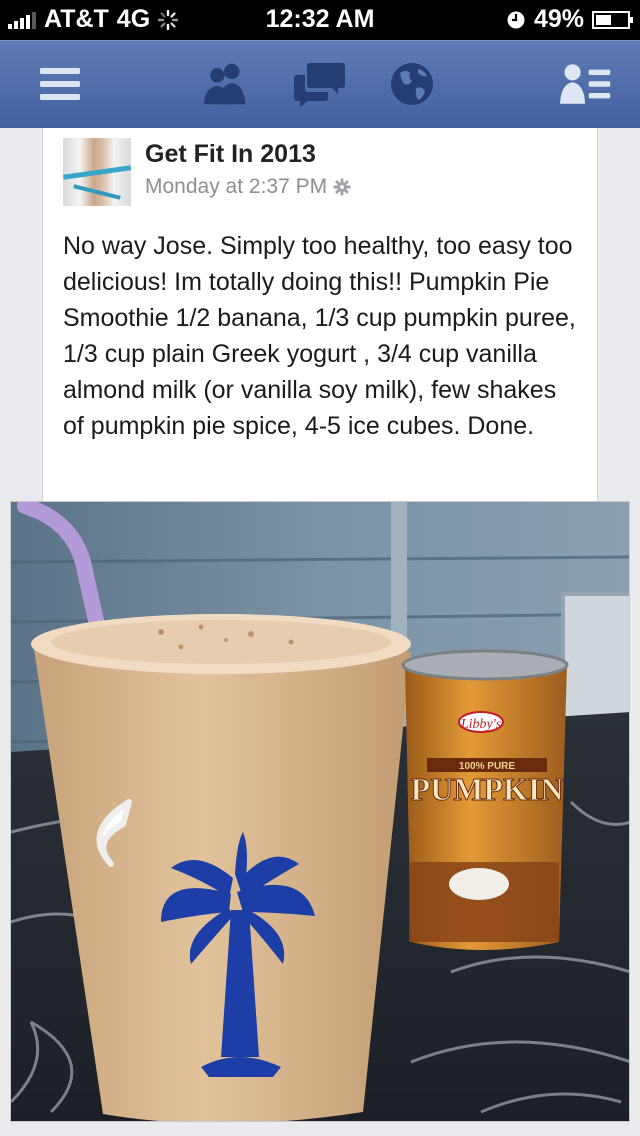 This screenshot has width=640, height=1136. Describe the element at coordinates (342, 187) in the screenshot. I see `privacy-gear-icon` at that location.